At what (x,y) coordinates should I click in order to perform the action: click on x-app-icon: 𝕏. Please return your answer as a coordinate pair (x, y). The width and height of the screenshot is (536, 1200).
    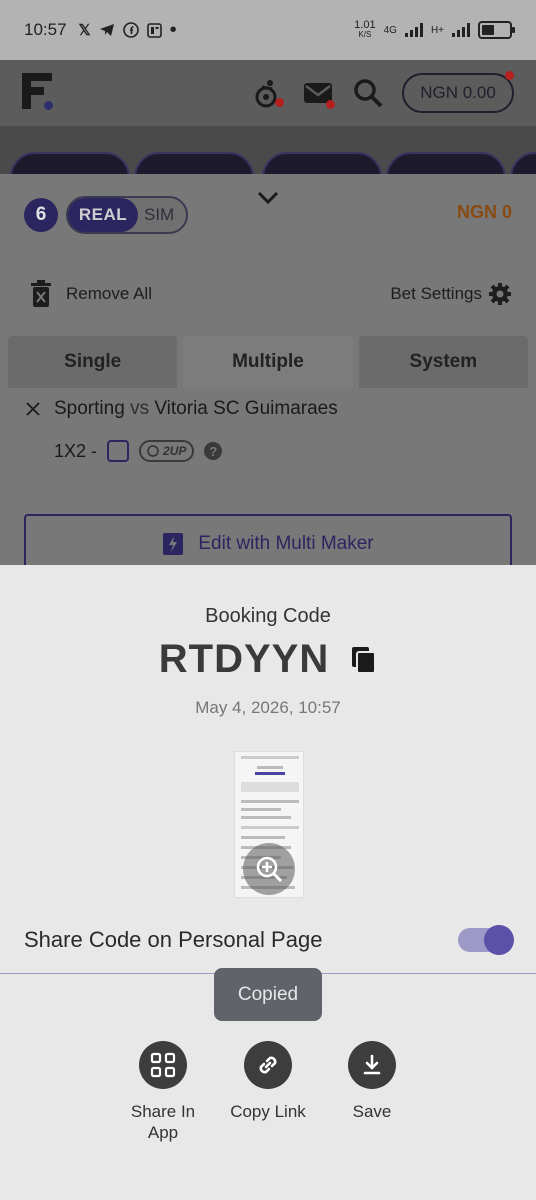
    Looking at the image, I should click on (84, 30).